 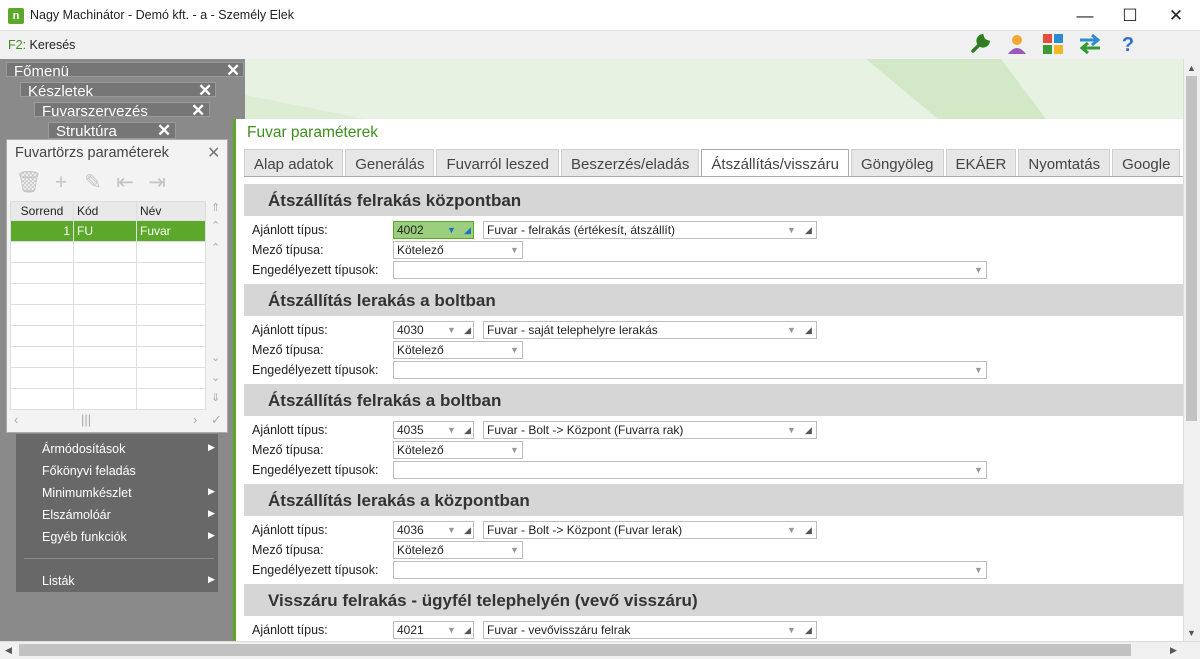 What do you see at coordinates (1130, 15) in the screenshot?
I see `maximize-button: ☐` at bounding box center [1130, 15].